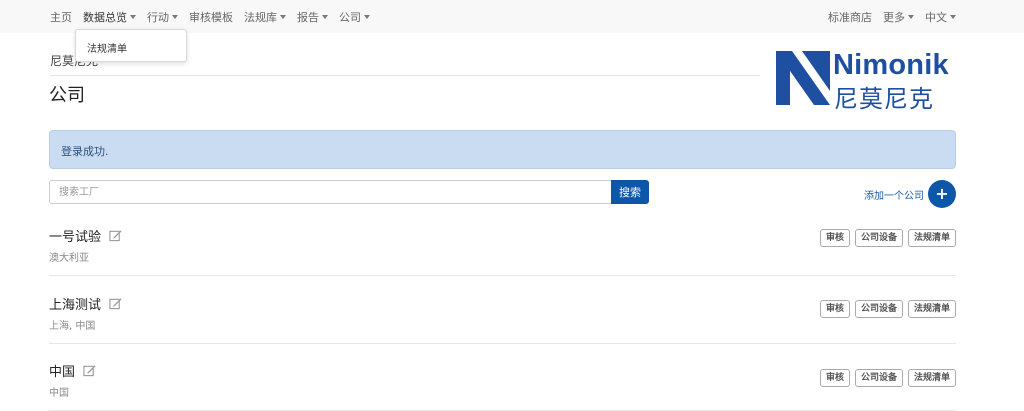  I want to click on logo-mark-icon, so click(803, 78).